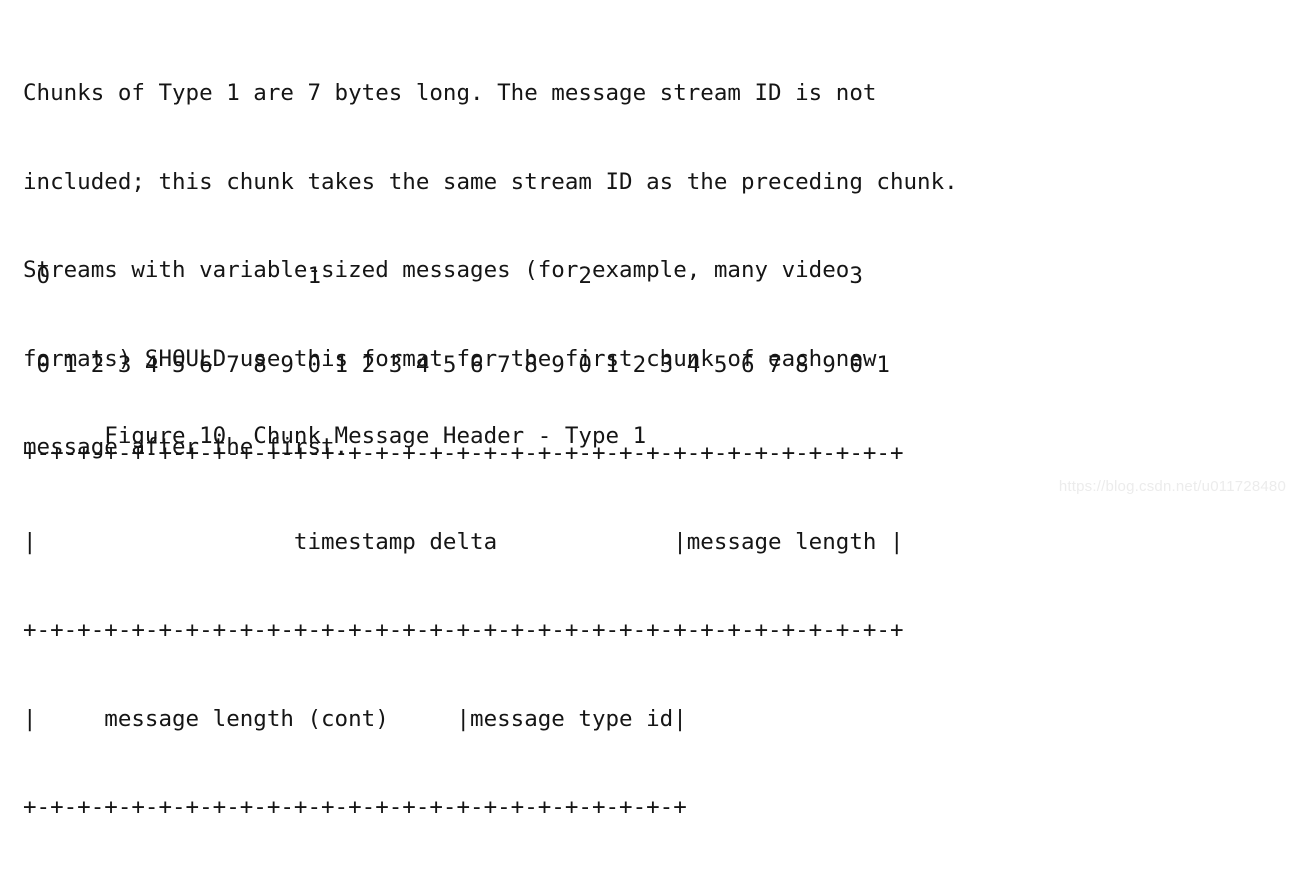 The width and height of the screenshot is (1308, 882). I want to click on diagram-field-row-1: | timestamp delta |message length |, so click(463, 541).